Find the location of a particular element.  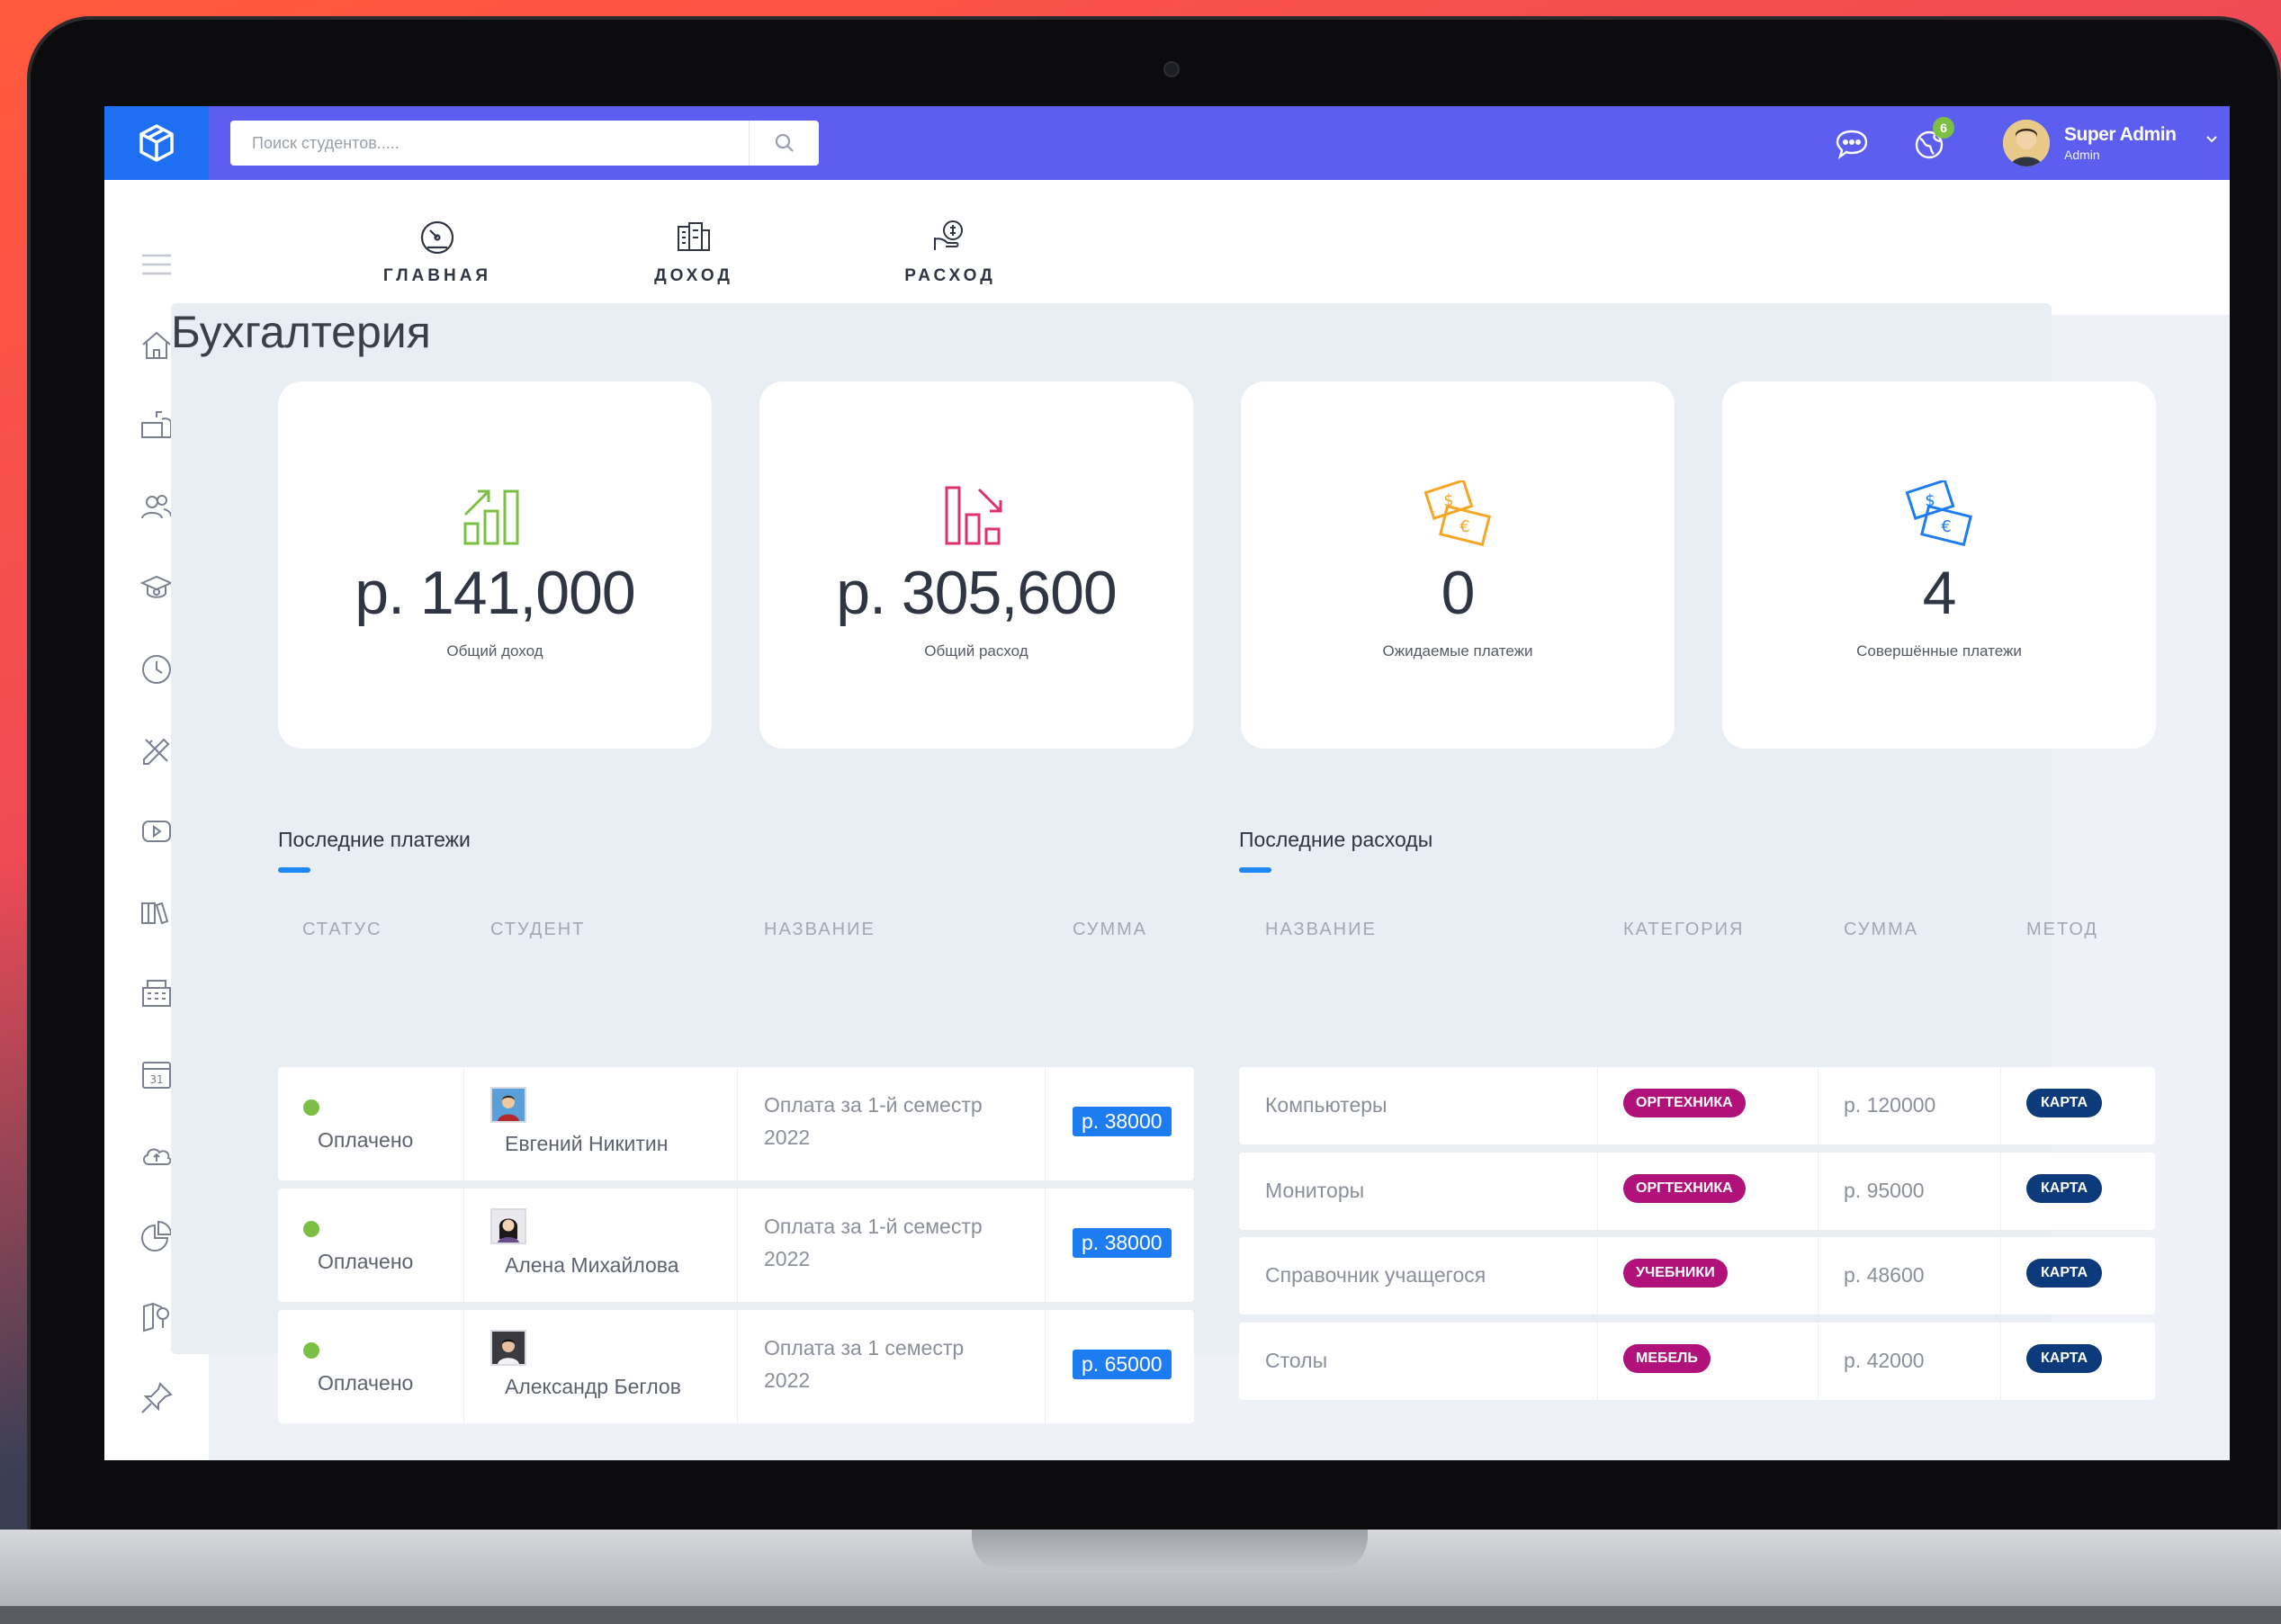

search-icon is located at coordinates (784, 142).